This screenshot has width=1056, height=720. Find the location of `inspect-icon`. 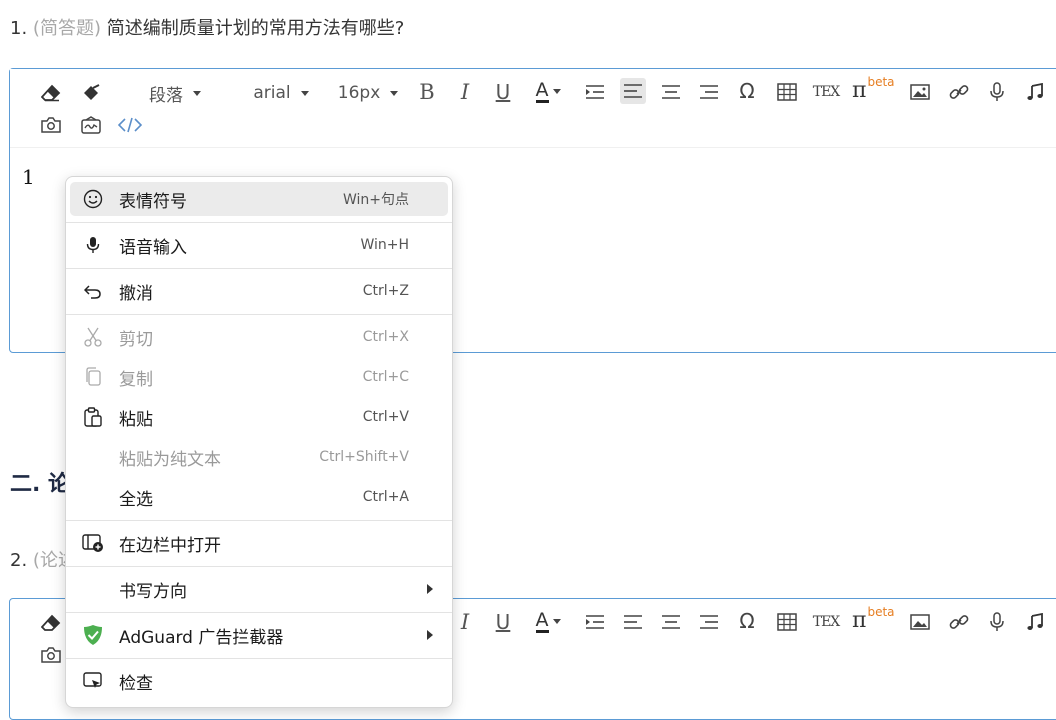

inspect-icon is located at coordinates (93, 681).